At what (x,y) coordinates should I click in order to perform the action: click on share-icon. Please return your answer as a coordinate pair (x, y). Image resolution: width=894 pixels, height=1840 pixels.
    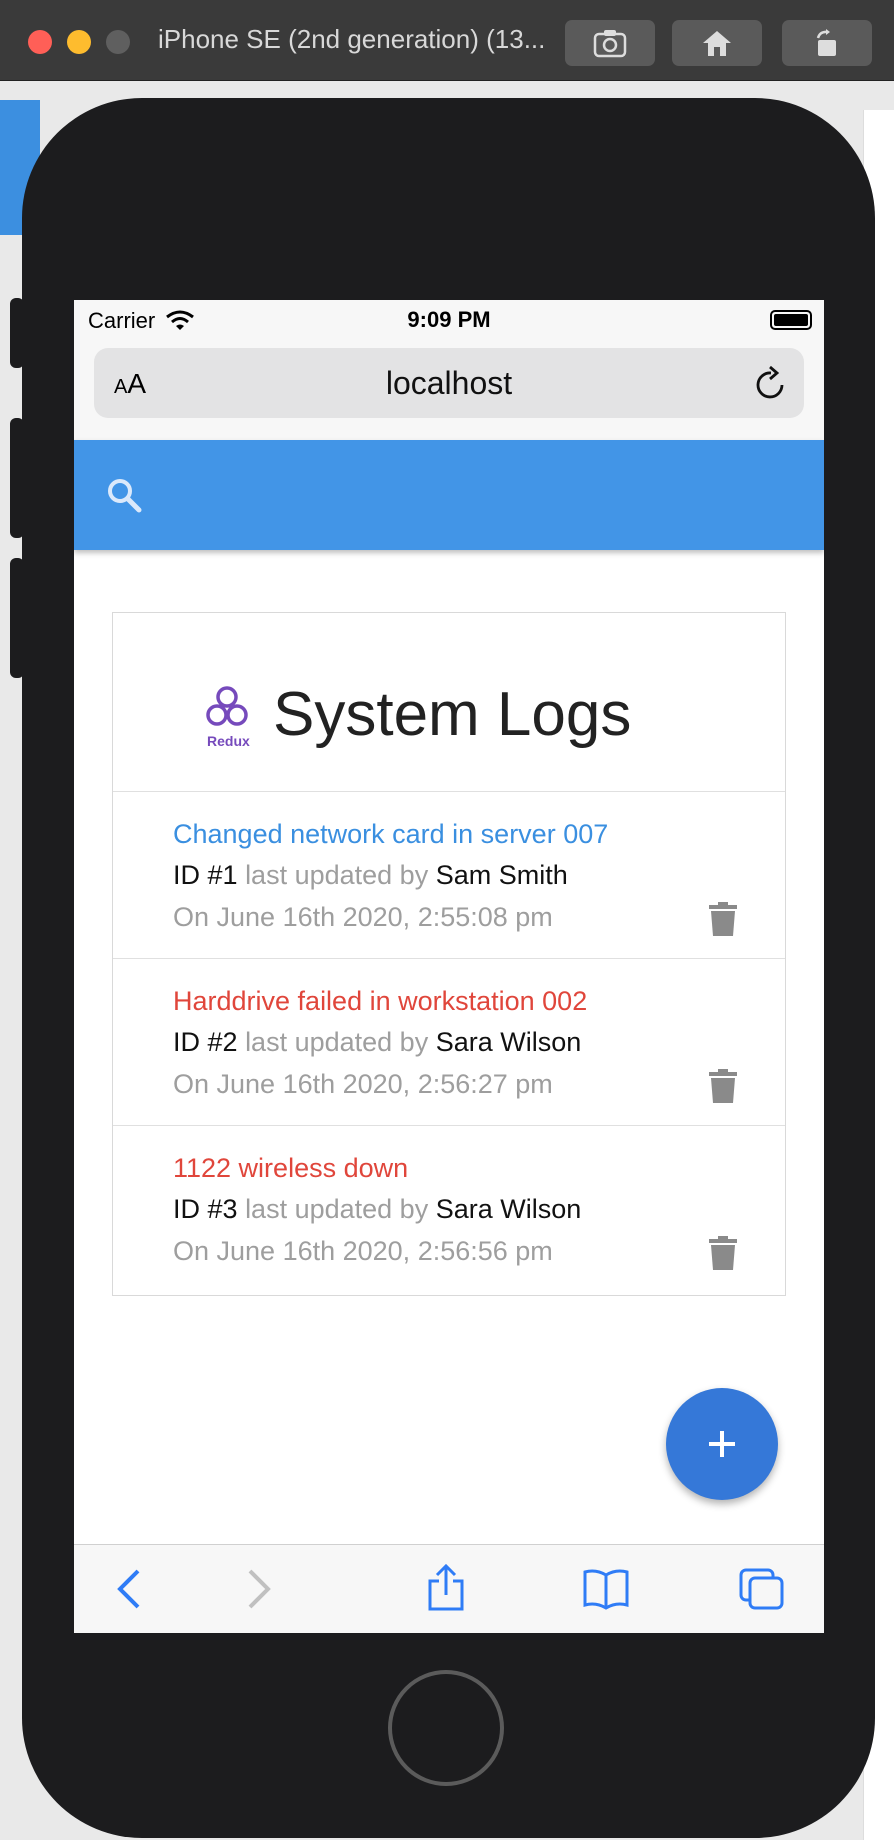
    Looking at the image, I should click on (446, 1587).